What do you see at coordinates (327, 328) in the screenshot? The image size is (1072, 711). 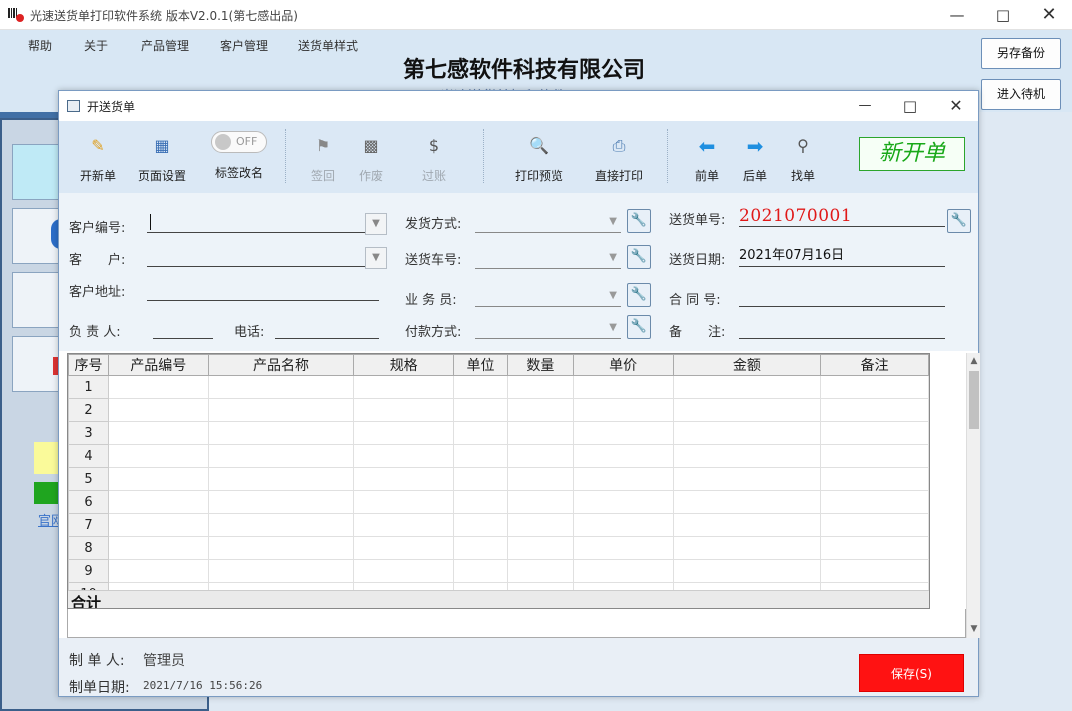 I see `phone-field` at bounding box center [327, 328].